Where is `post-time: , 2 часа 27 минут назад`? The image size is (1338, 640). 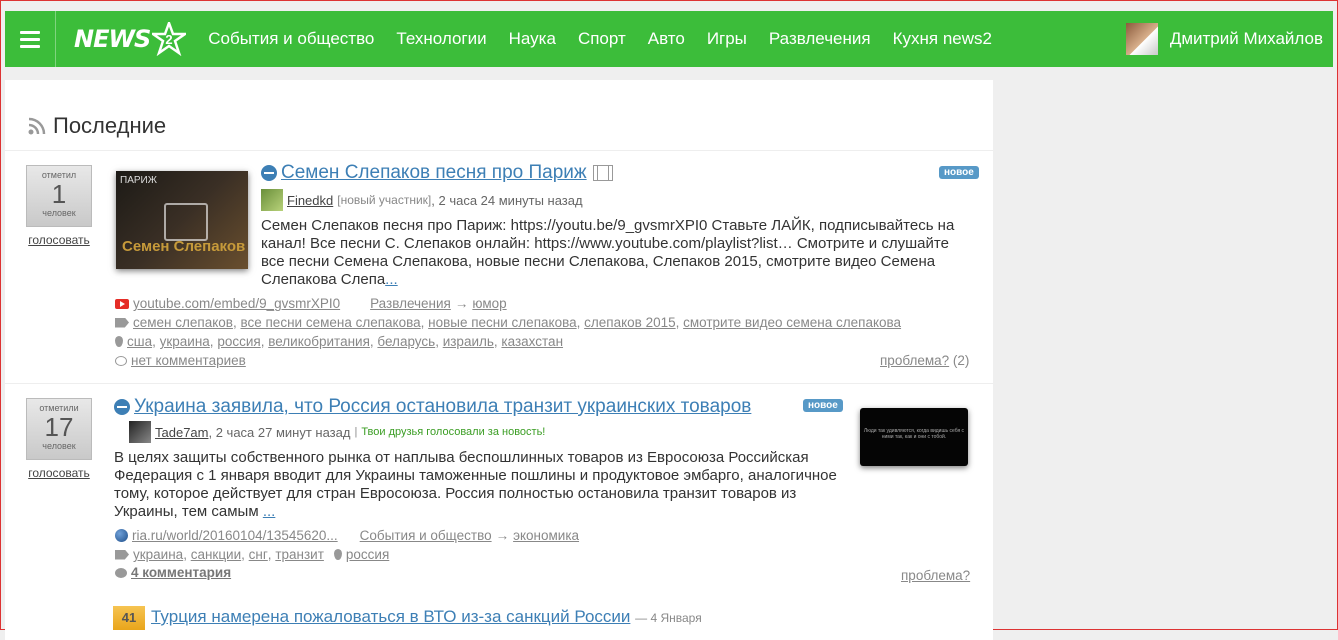
post-time: , 2 часа 27 минут назад is located at coordinates (279, 432).